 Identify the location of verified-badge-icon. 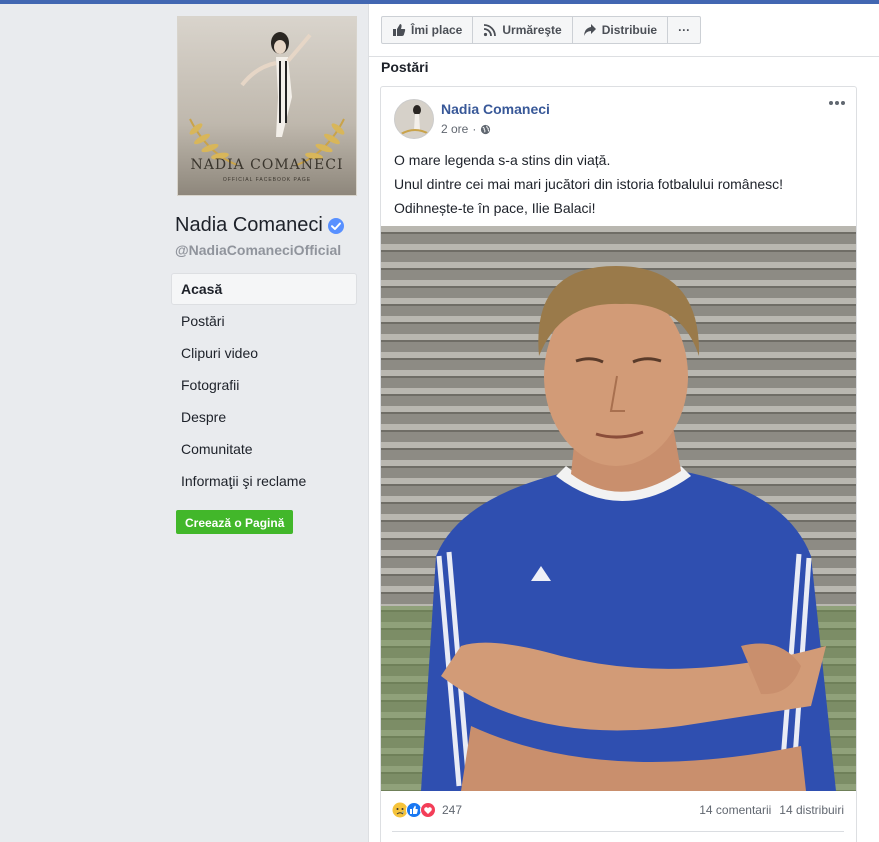
(335, 225).